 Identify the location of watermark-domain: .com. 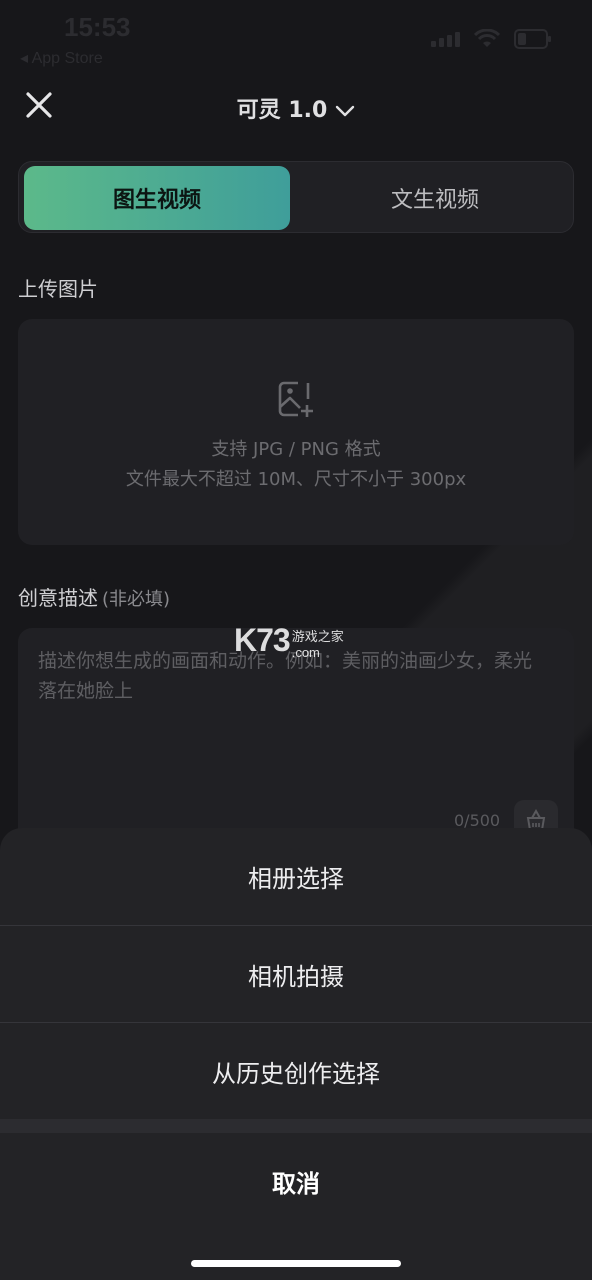
(305, 652).